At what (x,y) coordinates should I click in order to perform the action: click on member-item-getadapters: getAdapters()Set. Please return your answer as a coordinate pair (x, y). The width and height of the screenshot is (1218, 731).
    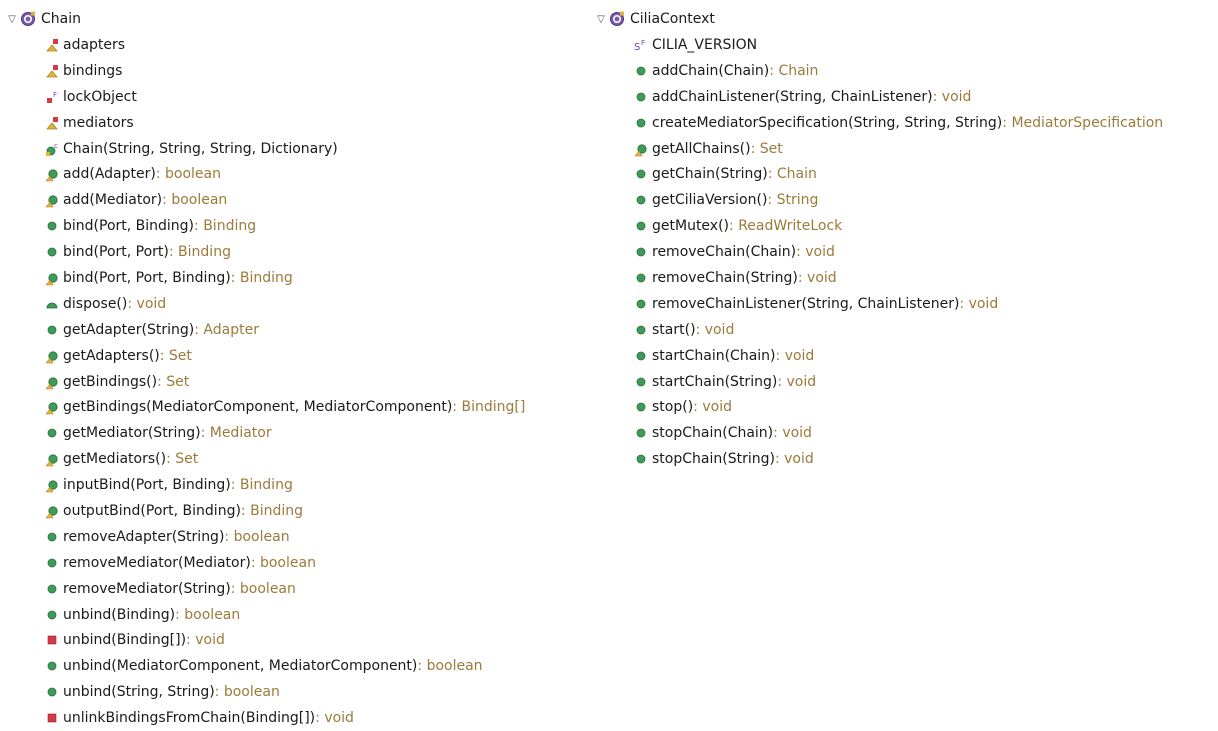
    Looking at the image, I should click on (264, 356).